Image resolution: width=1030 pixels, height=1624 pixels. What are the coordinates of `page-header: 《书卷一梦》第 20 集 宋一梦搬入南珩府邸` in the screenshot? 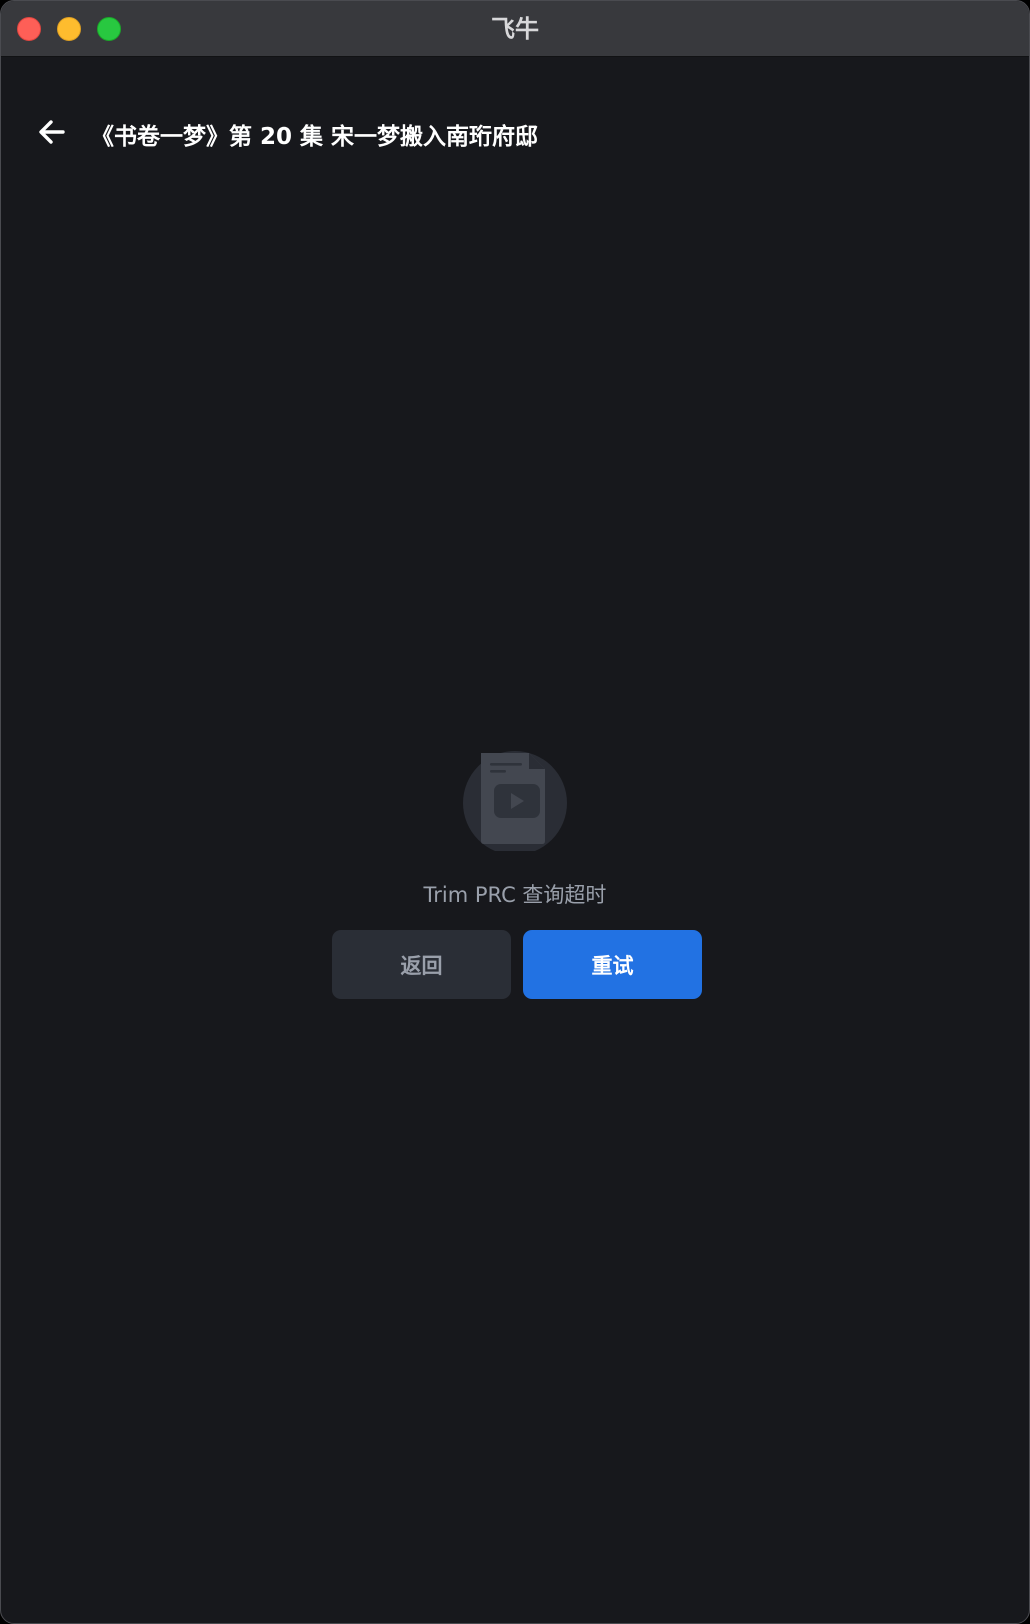 It's located at (515, 133).